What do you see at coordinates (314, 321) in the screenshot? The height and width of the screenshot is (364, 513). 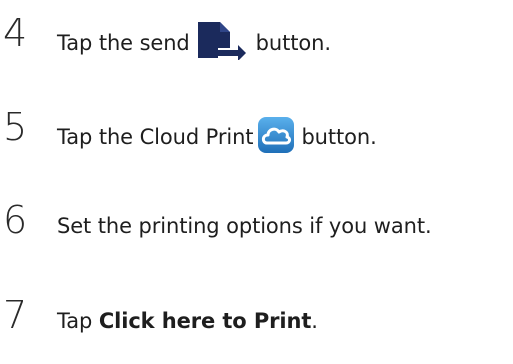 I see `step-text-after: .` at bounding box center [314, 321].